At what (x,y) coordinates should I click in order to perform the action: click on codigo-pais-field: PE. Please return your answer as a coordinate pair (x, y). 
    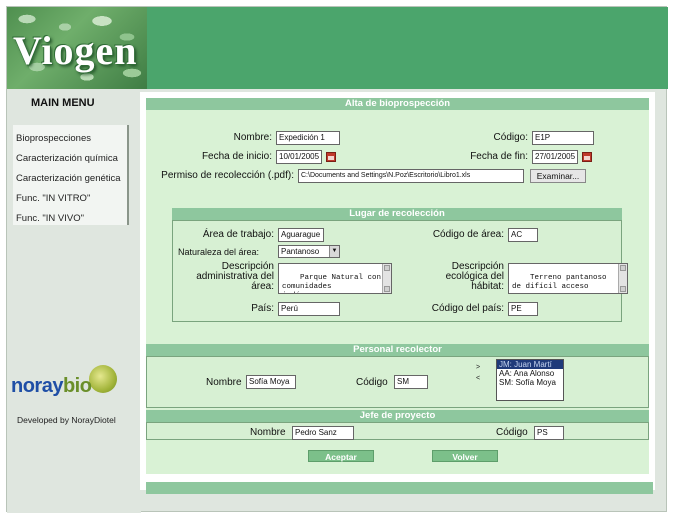
    Looking at the image, I should click on (523, 309).